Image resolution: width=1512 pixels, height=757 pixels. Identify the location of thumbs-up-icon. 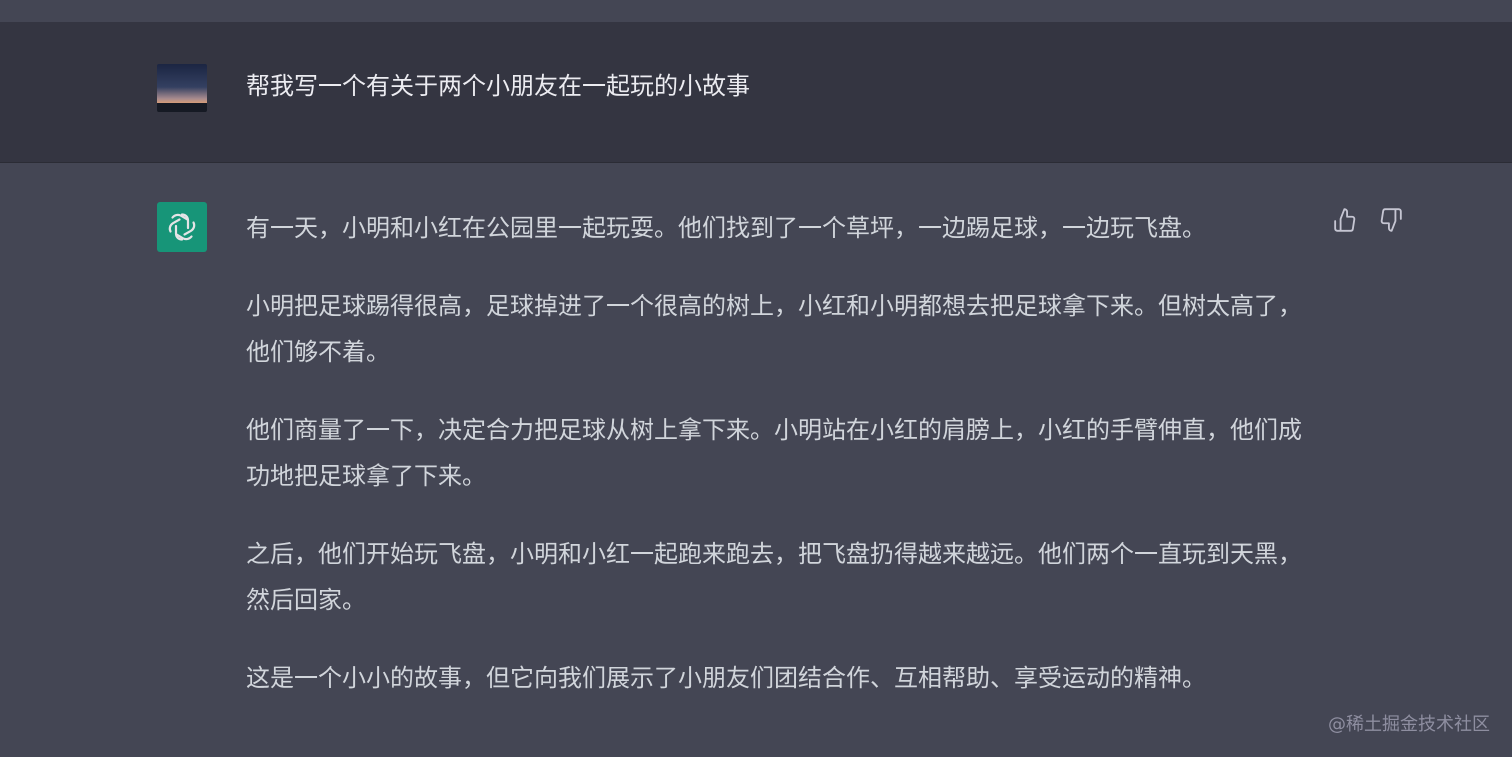
(1345, 220).